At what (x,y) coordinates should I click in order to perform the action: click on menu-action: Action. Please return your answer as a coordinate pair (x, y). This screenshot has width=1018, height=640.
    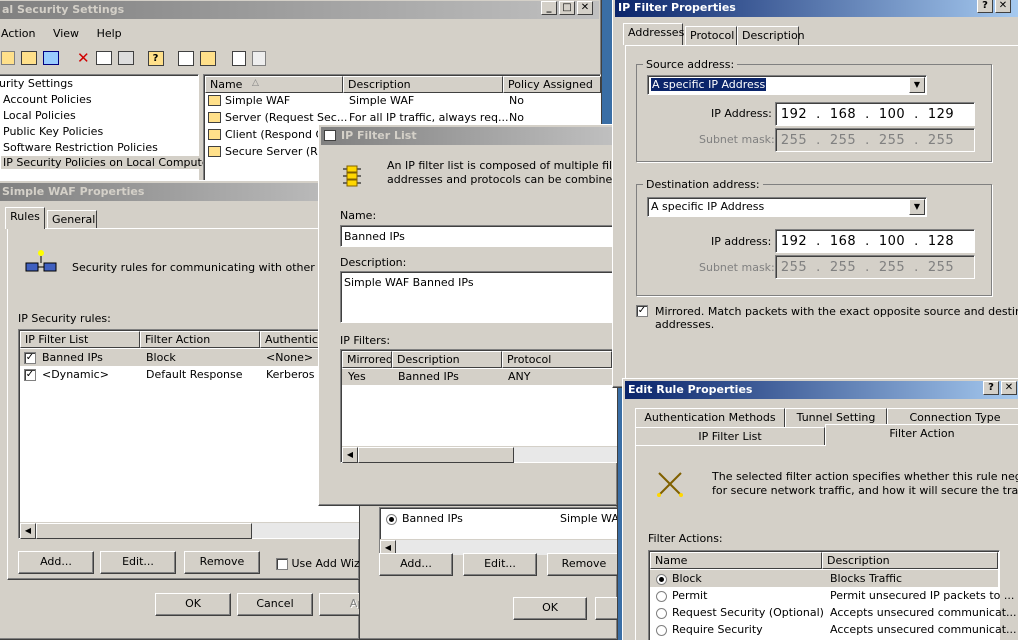
    Looking at the image, I should click on (18, 33).